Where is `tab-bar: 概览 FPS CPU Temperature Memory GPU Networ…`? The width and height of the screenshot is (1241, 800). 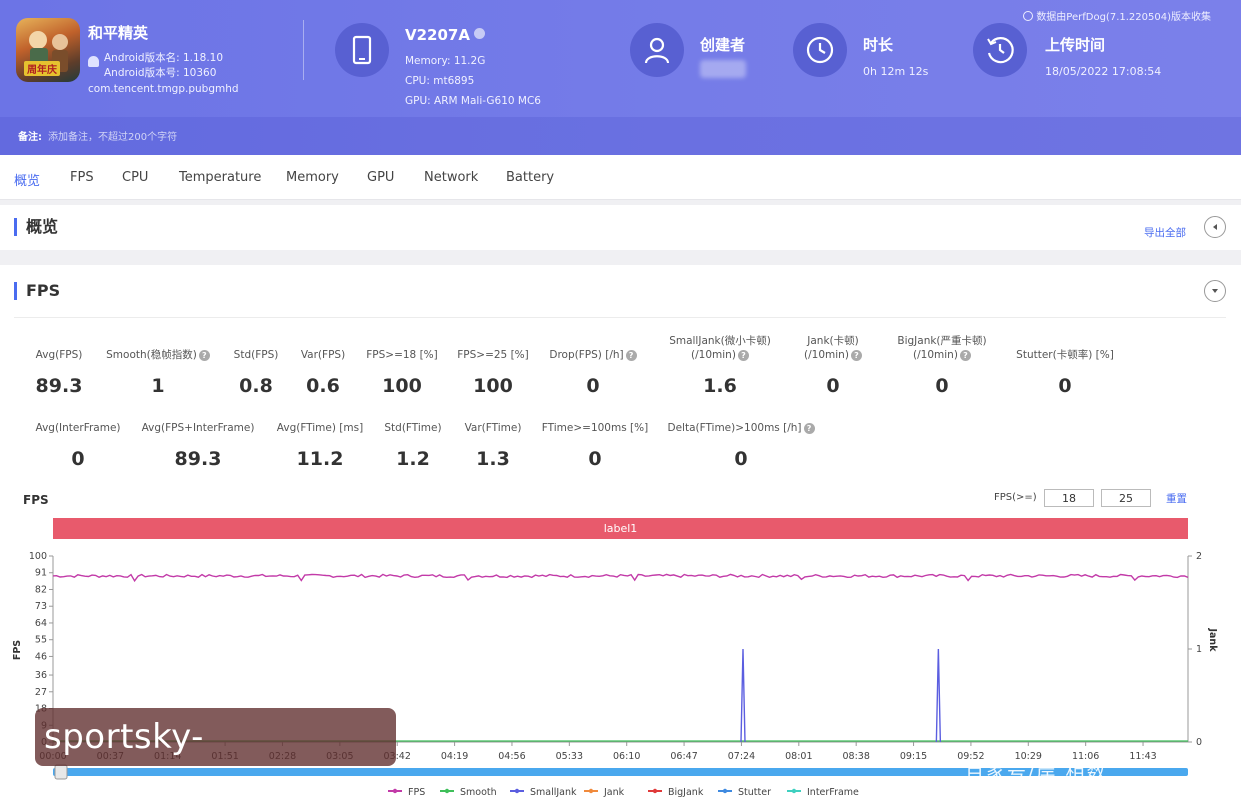
tab-bar: 概览 FPS CPU Temperature Memory GPU Networ… is located at coordinates (620, 177).